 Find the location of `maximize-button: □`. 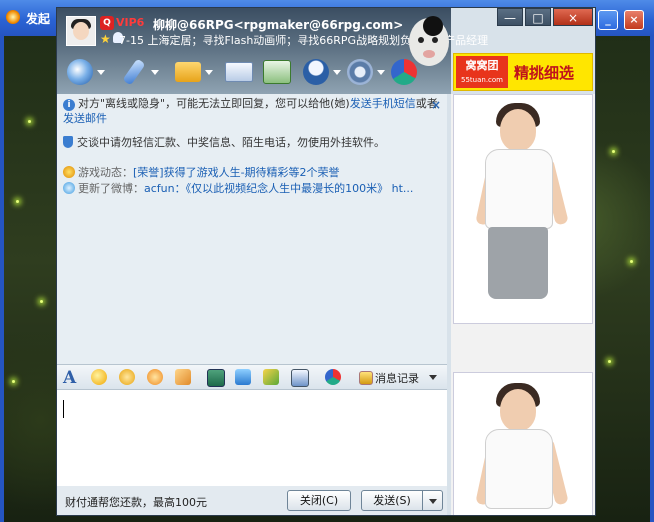

maximize-button: □ is located at coordinates (538, 17).